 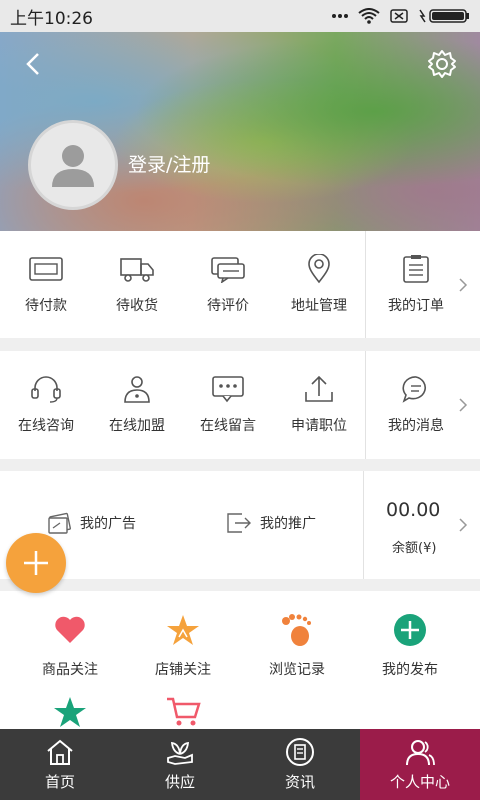 What do you see at coordinates (297, 670) in the screenshot?
I see `quick-label: 浏览记录` at bounding box center [297, 670].